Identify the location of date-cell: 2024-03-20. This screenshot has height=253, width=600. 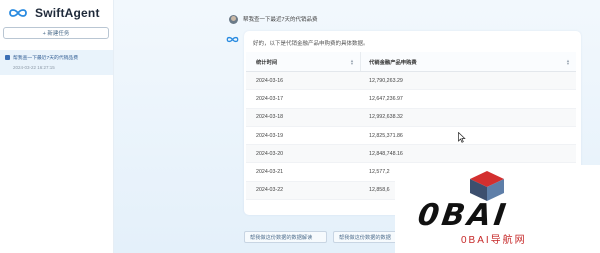
(270, 153).